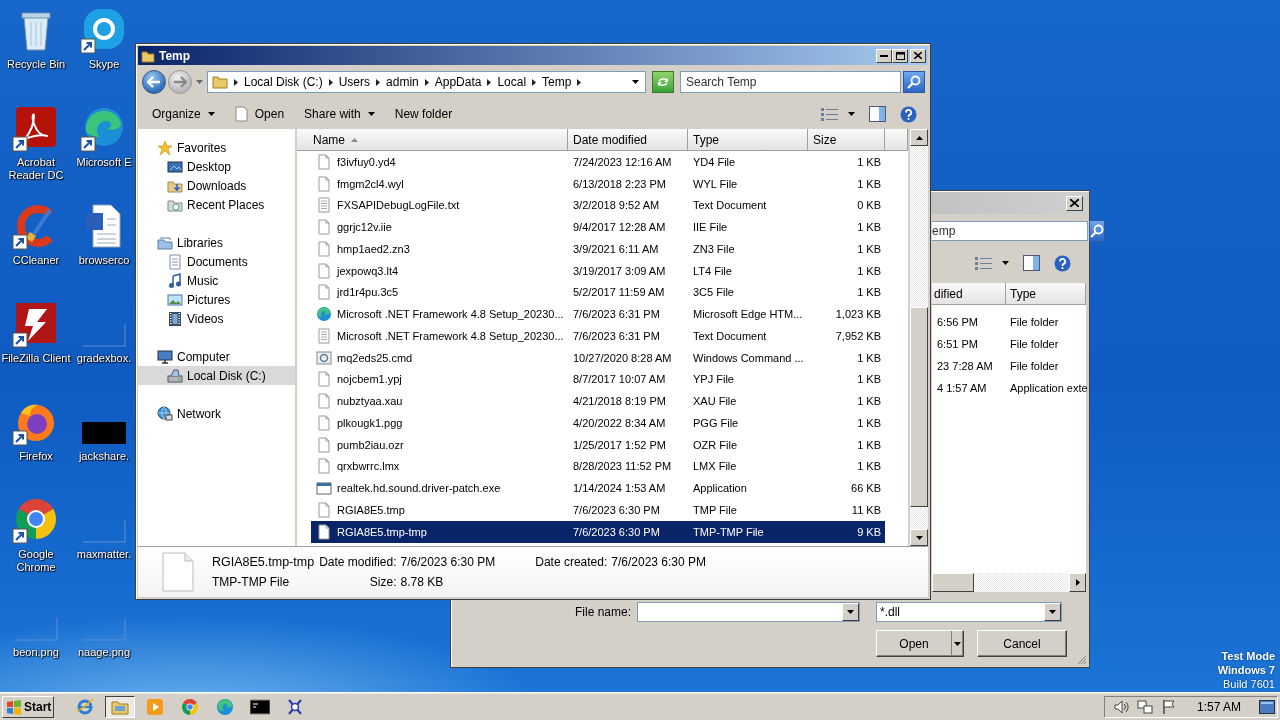  I want to click on file-row: fmgm2cl4.wyl 6/13/2018 2:23 PM WYL File 1 KB, so click(598, 183).